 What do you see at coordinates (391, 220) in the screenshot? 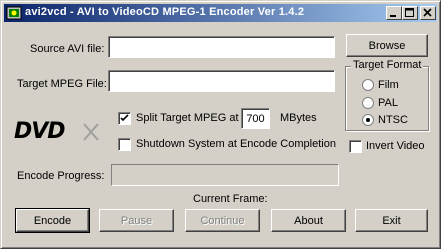
I see `exit-button: Exit` at bounding box center [391, 220].